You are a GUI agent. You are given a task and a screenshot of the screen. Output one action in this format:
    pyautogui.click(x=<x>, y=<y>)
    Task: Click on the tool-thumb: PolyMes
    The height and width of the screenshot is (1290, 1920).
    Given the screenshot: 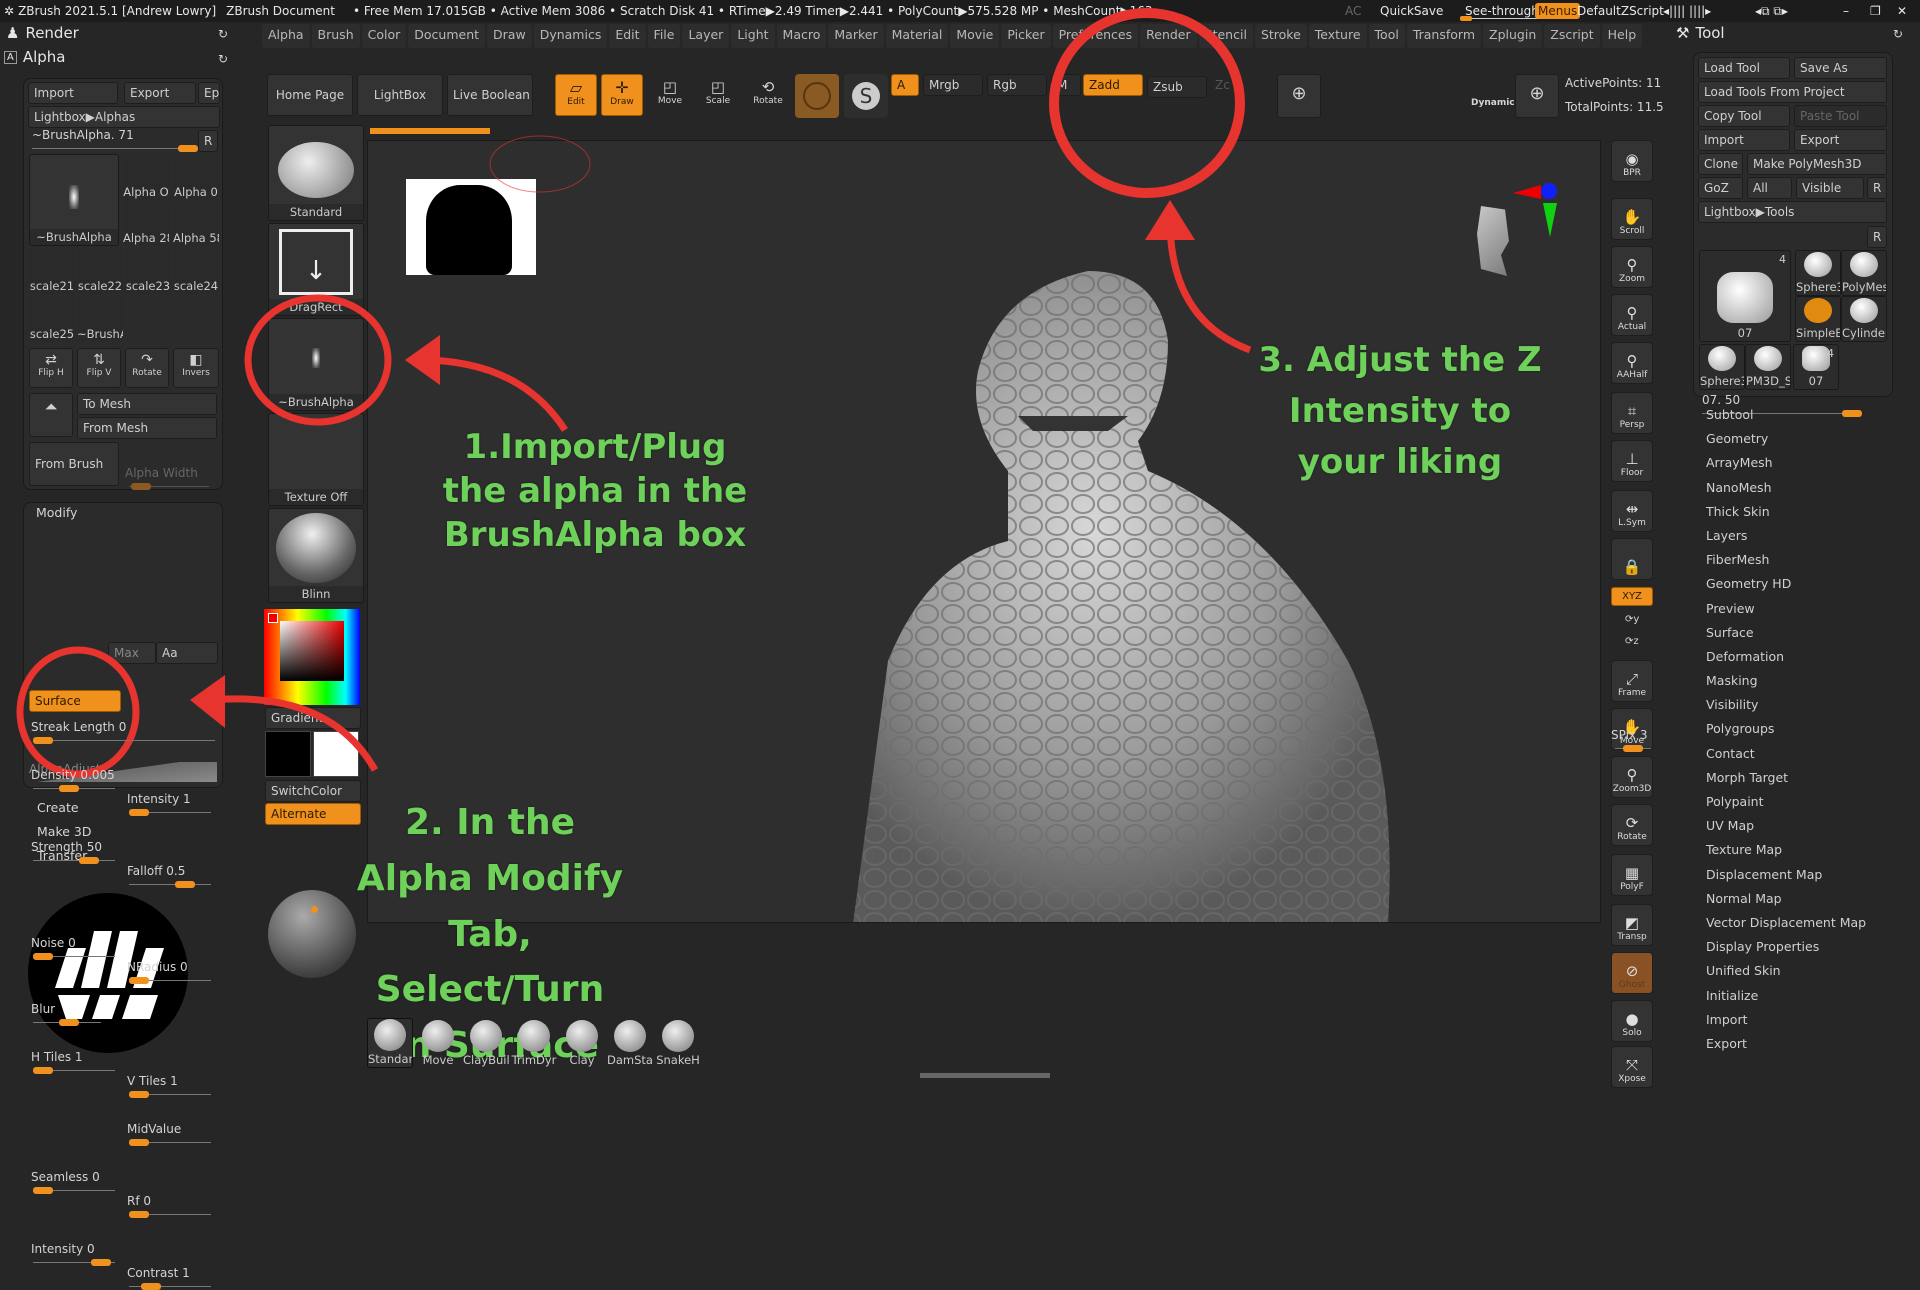 What is the action you would take?
    pyautogui.click(x=1864, y=273)
    